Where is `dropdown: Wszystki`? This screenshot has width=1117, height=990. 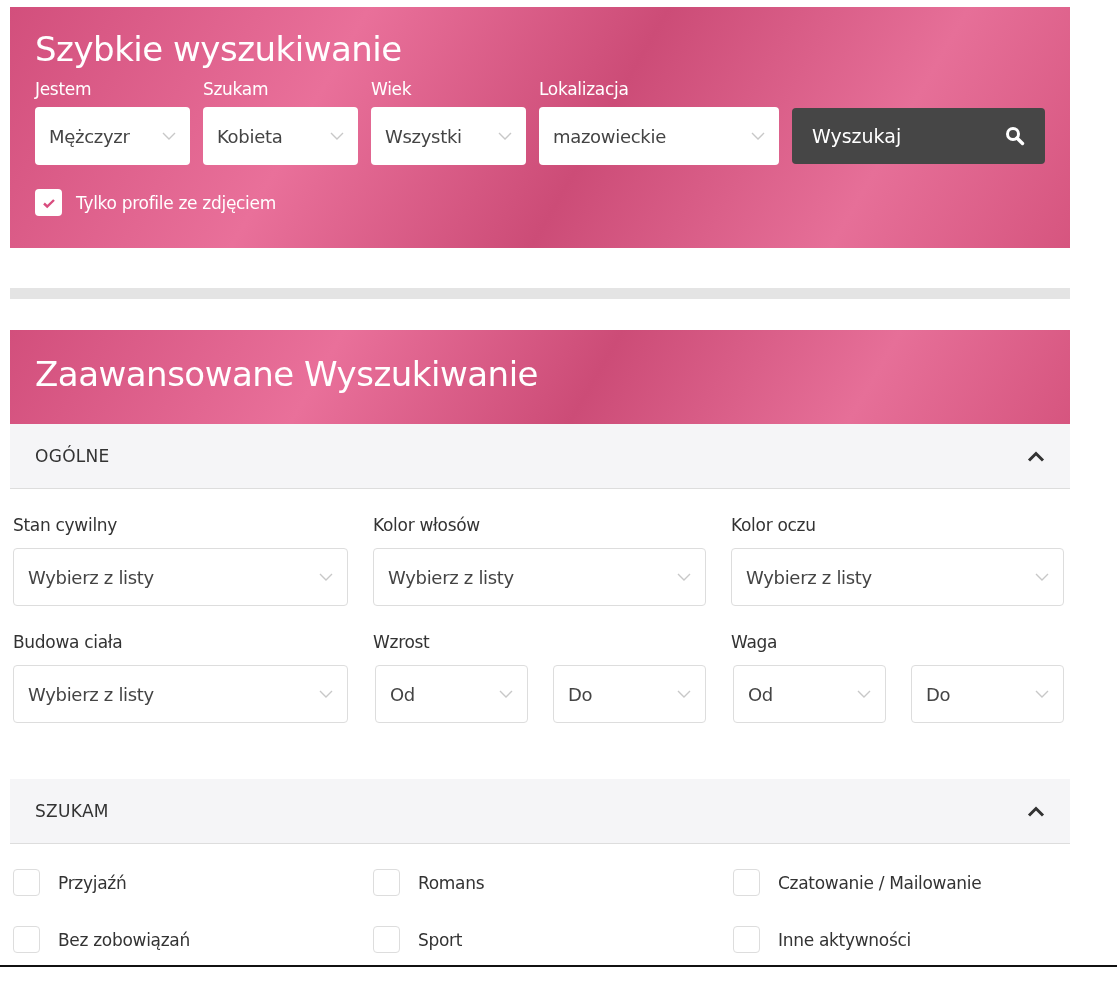
dropdown: Wszystki is located at coordinates (448, 136).